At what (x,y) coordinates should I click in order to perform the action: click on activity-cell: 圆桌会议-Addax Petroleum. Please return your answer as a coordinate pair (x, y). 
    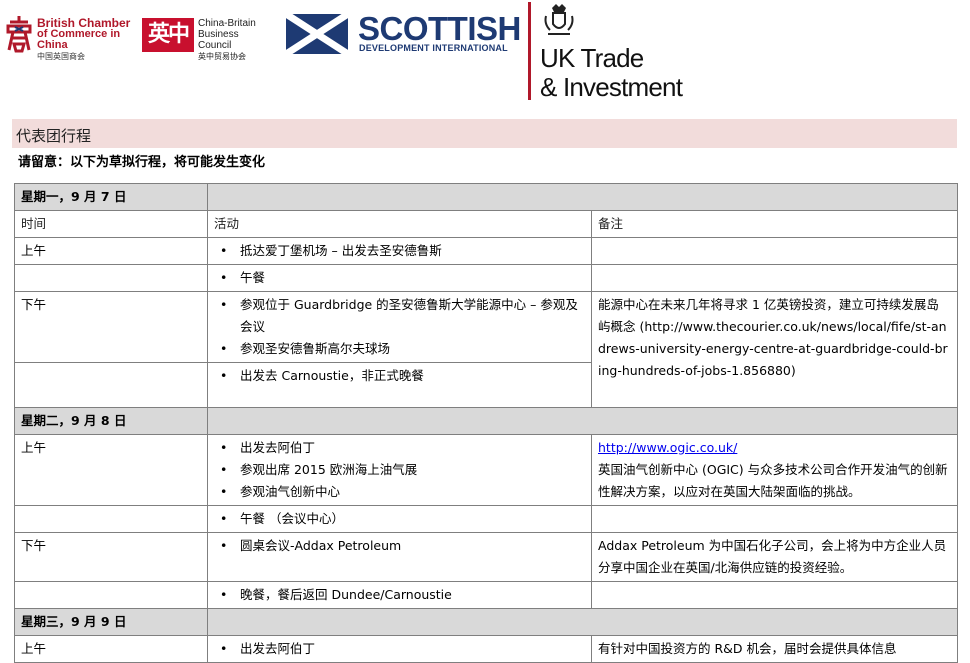
    Looking at the image, I should click on (399, 557).